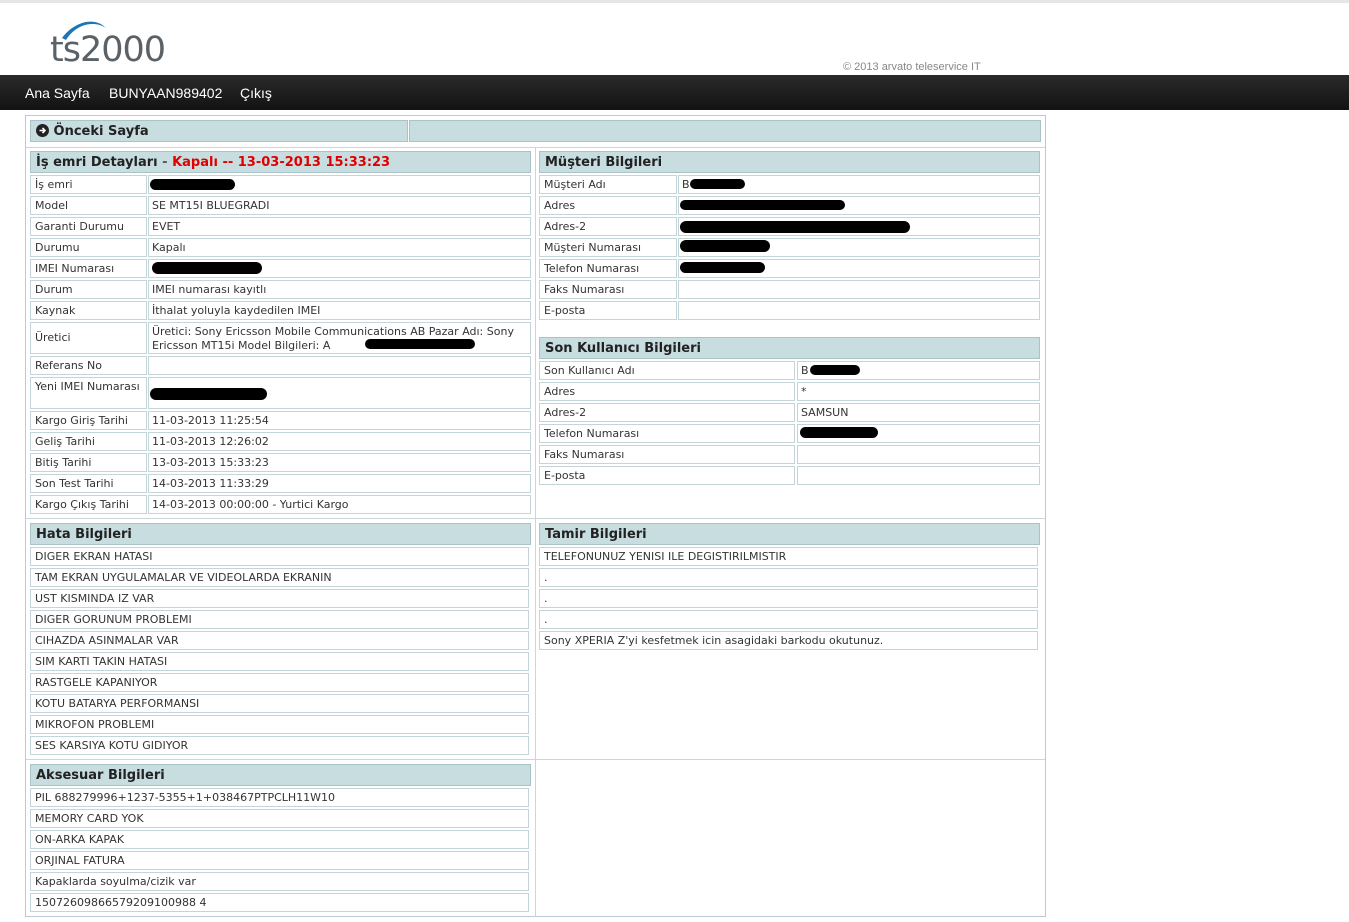  I want to click on work-order-value: 14-03-2013 00:00:00 - Yurtici Kargo, so click(339, 504).